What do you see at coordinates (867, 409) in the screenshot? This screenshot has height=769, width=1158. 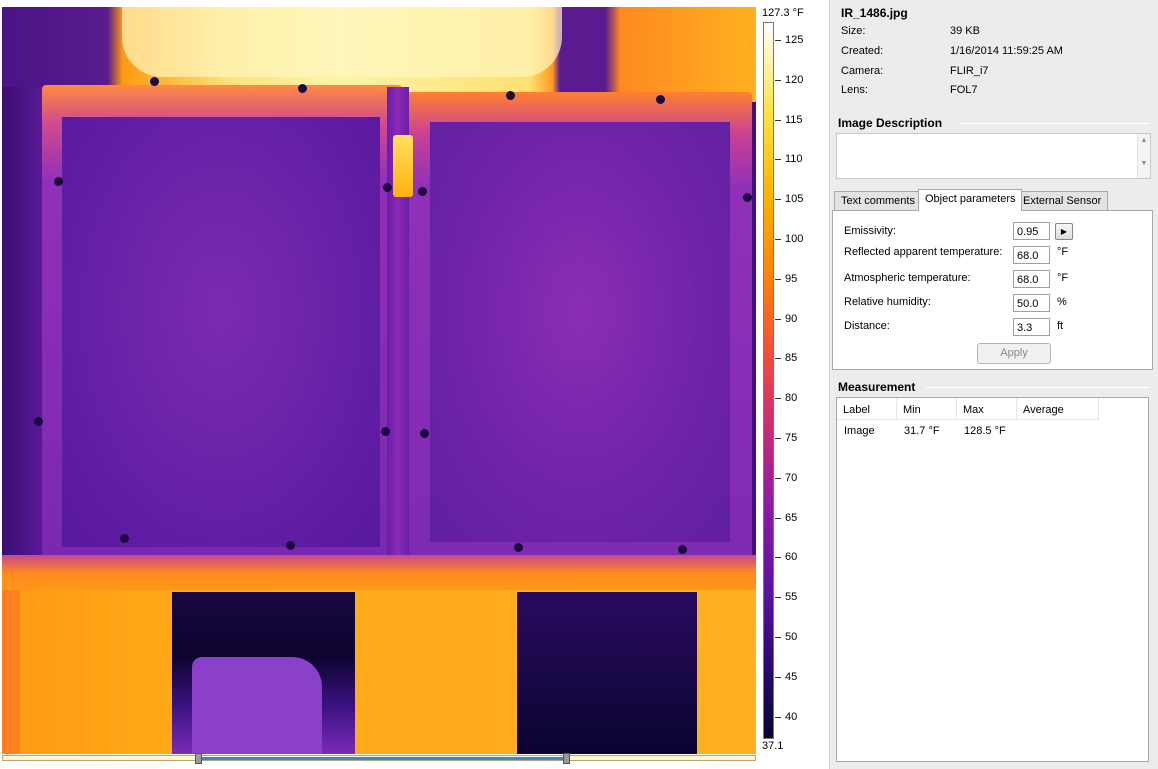 I see `column-header-label: Label` at bounding box center [867, 409].